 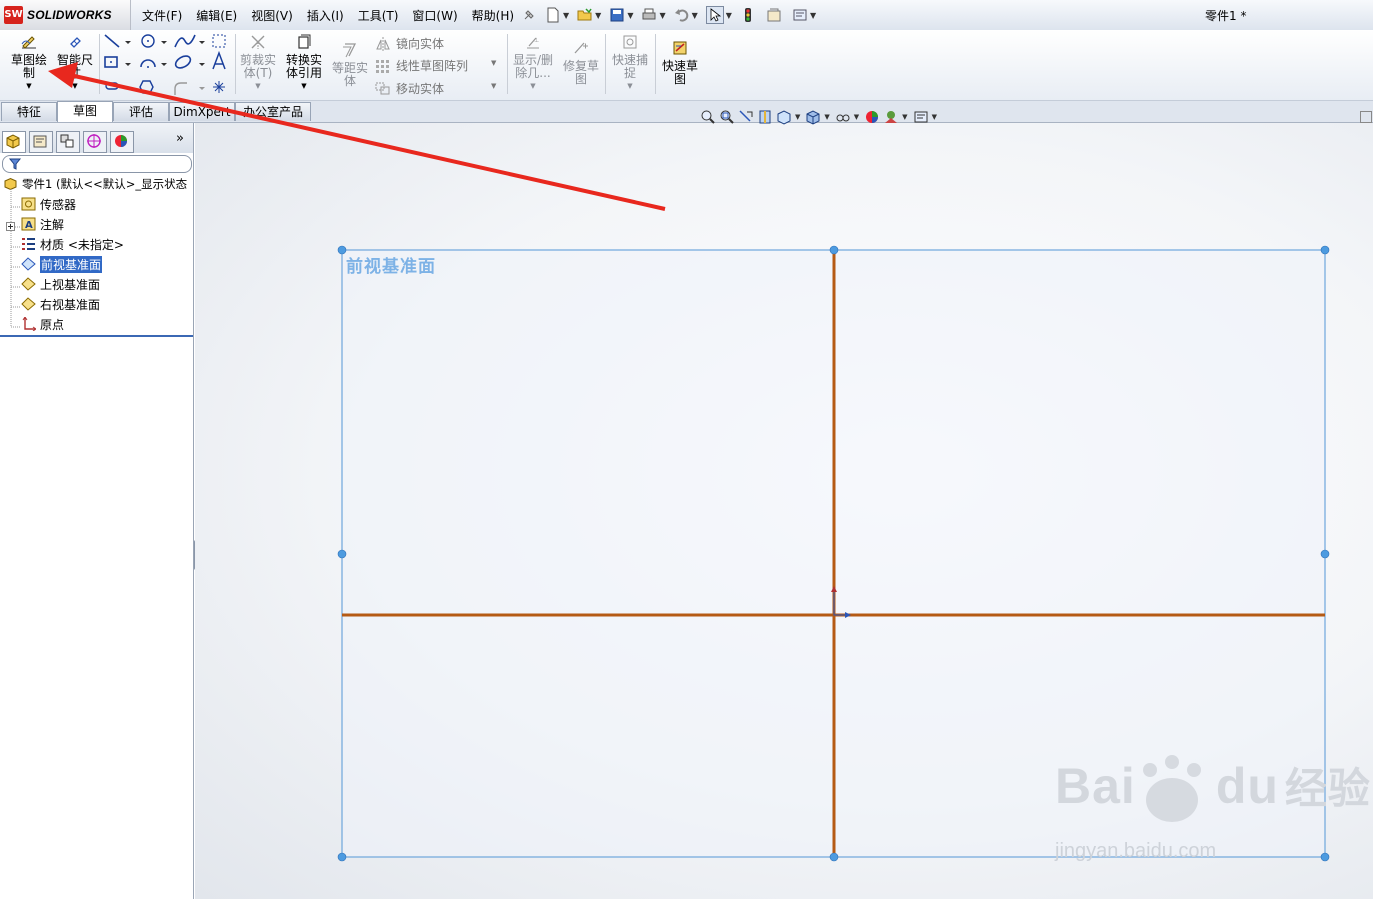 What do you see at coordinates (1327, 788) in the screenshot?
I see `watermark-cn-text: 经验` at bounding box center [1327, 788].